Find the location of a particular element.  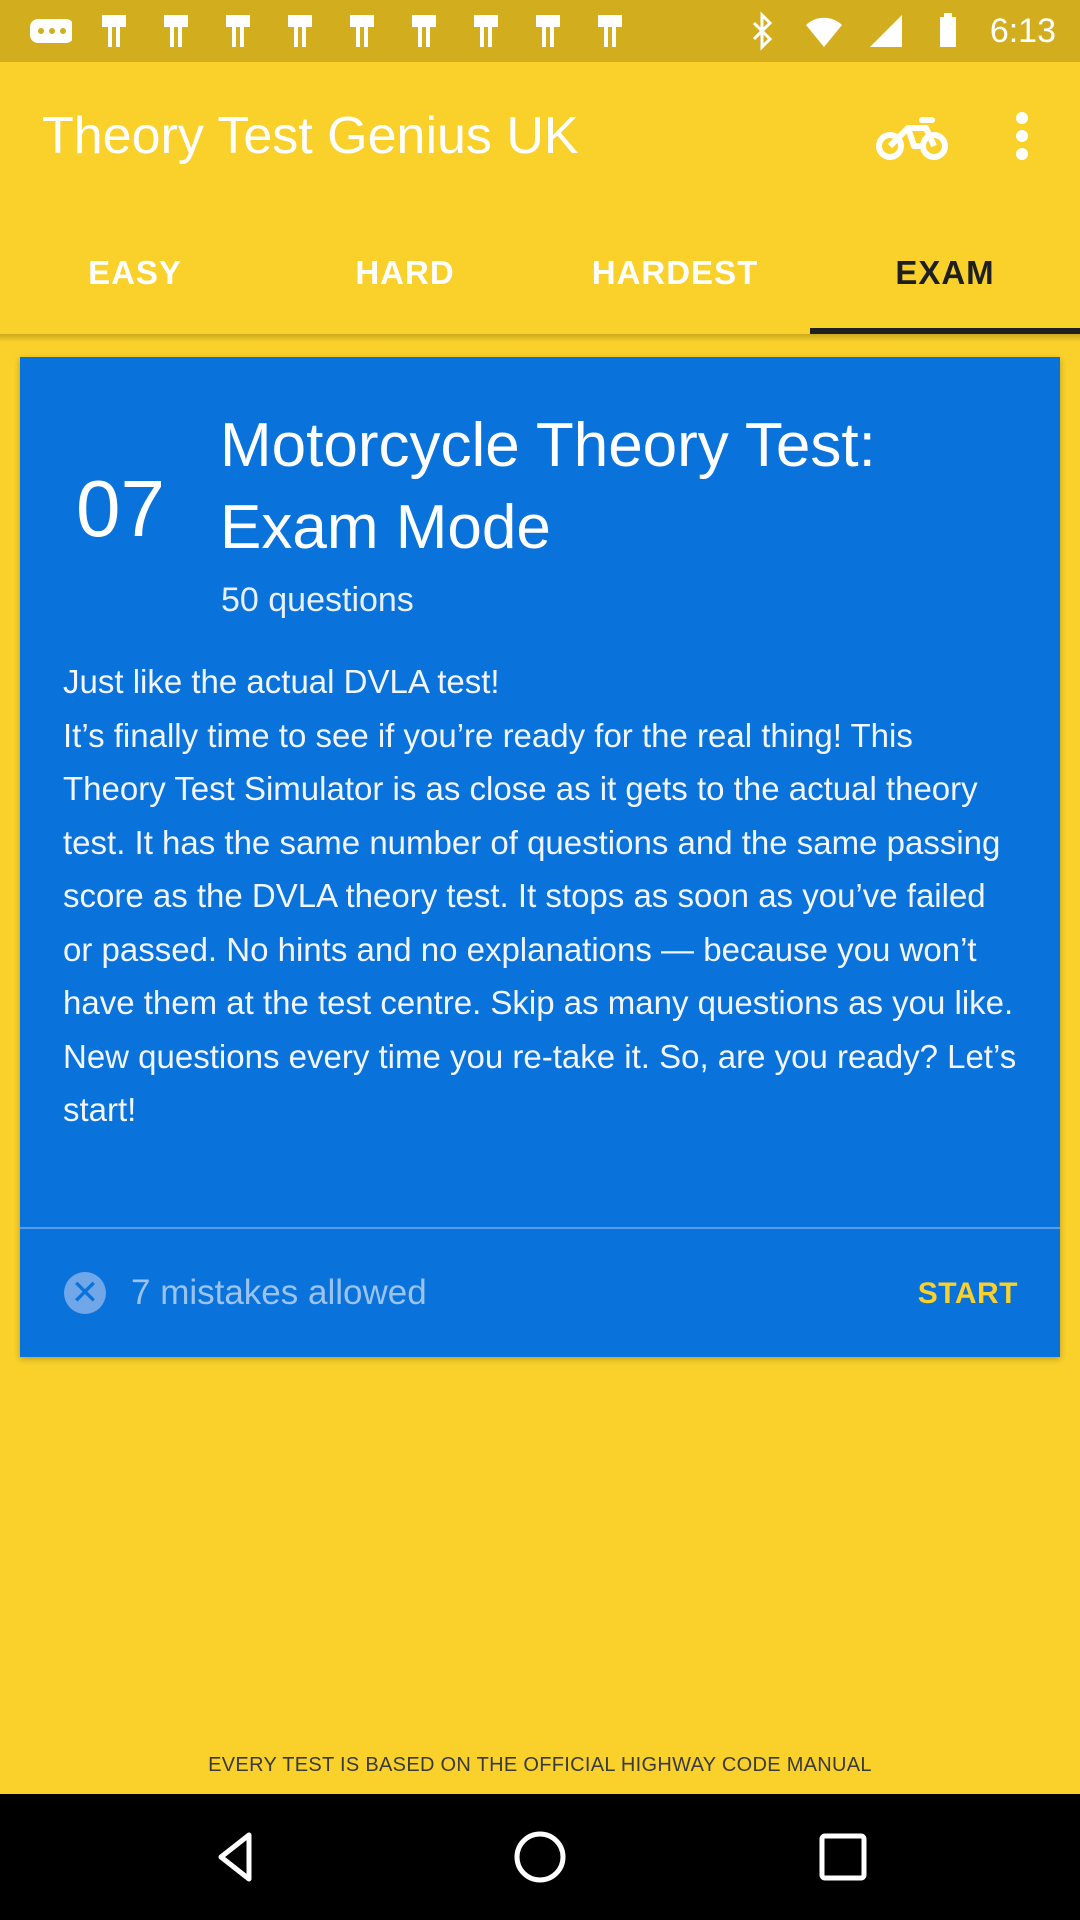

tab-hard: HARD is located at coordinates (405, 273).